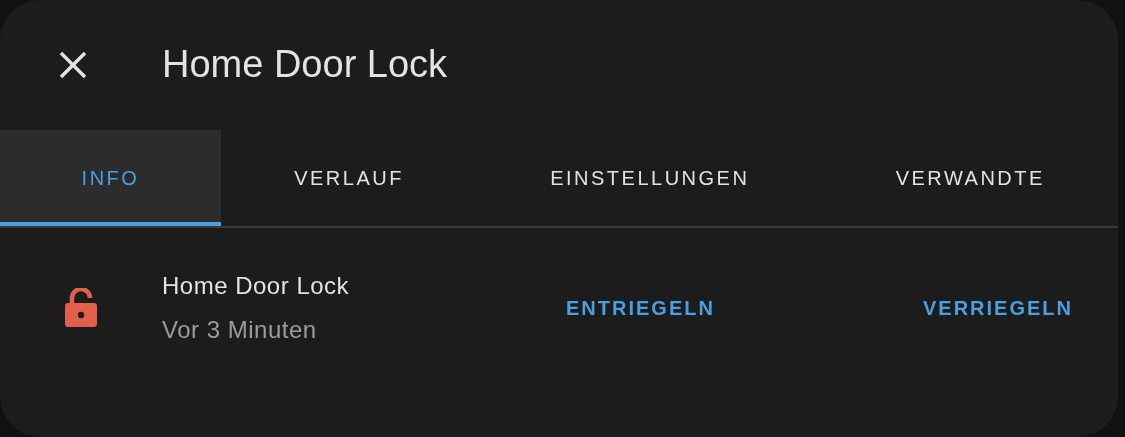 The width and height of the screenshot is (1125, 437). Describe the element at coordinates (349, 178) in the screenshot. I see `tab: VERLAUF` at that location.